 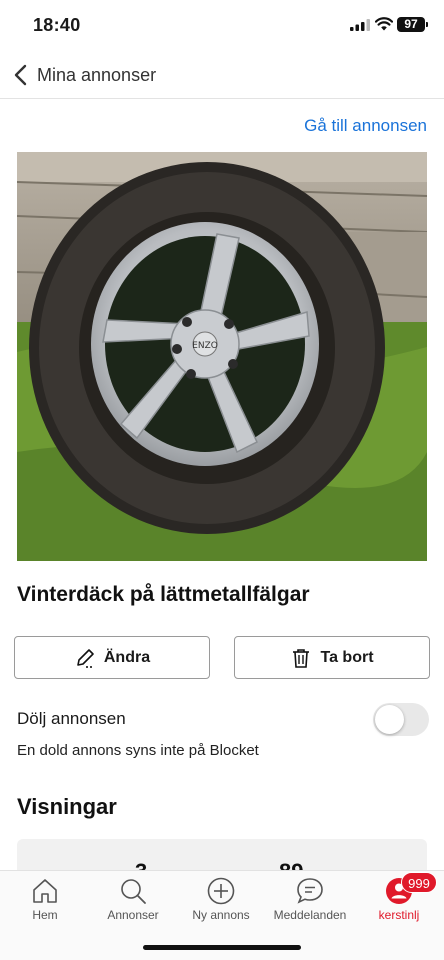 I want to click on tab-hem: Hem, so click(x=45, y=899).